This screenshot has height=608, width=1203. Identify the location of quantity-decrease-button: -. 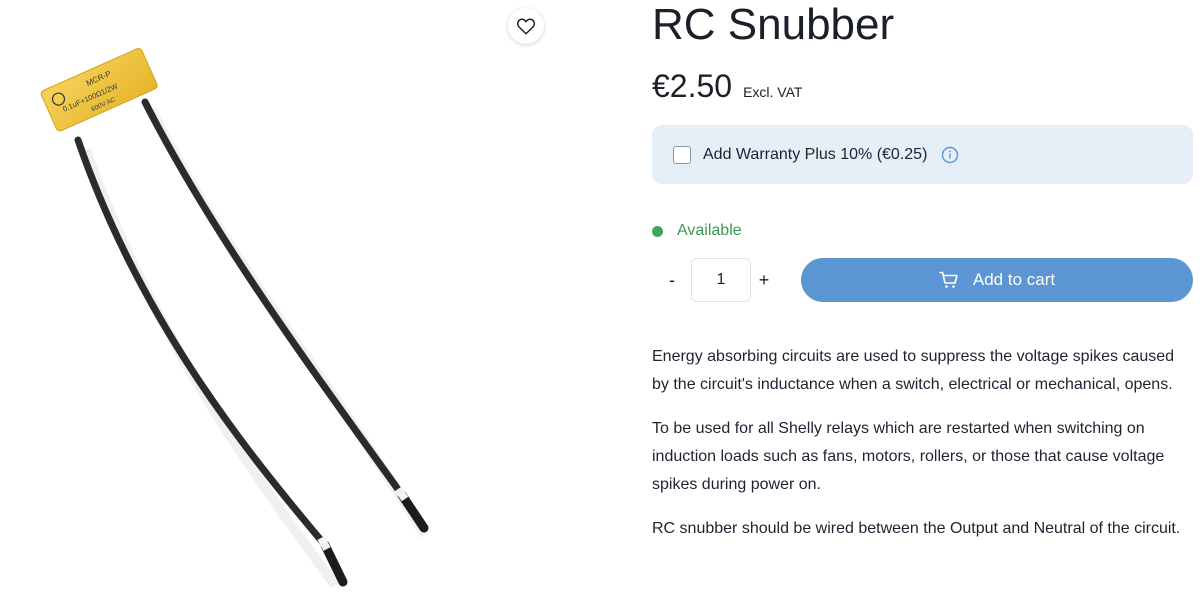
(672, 280).